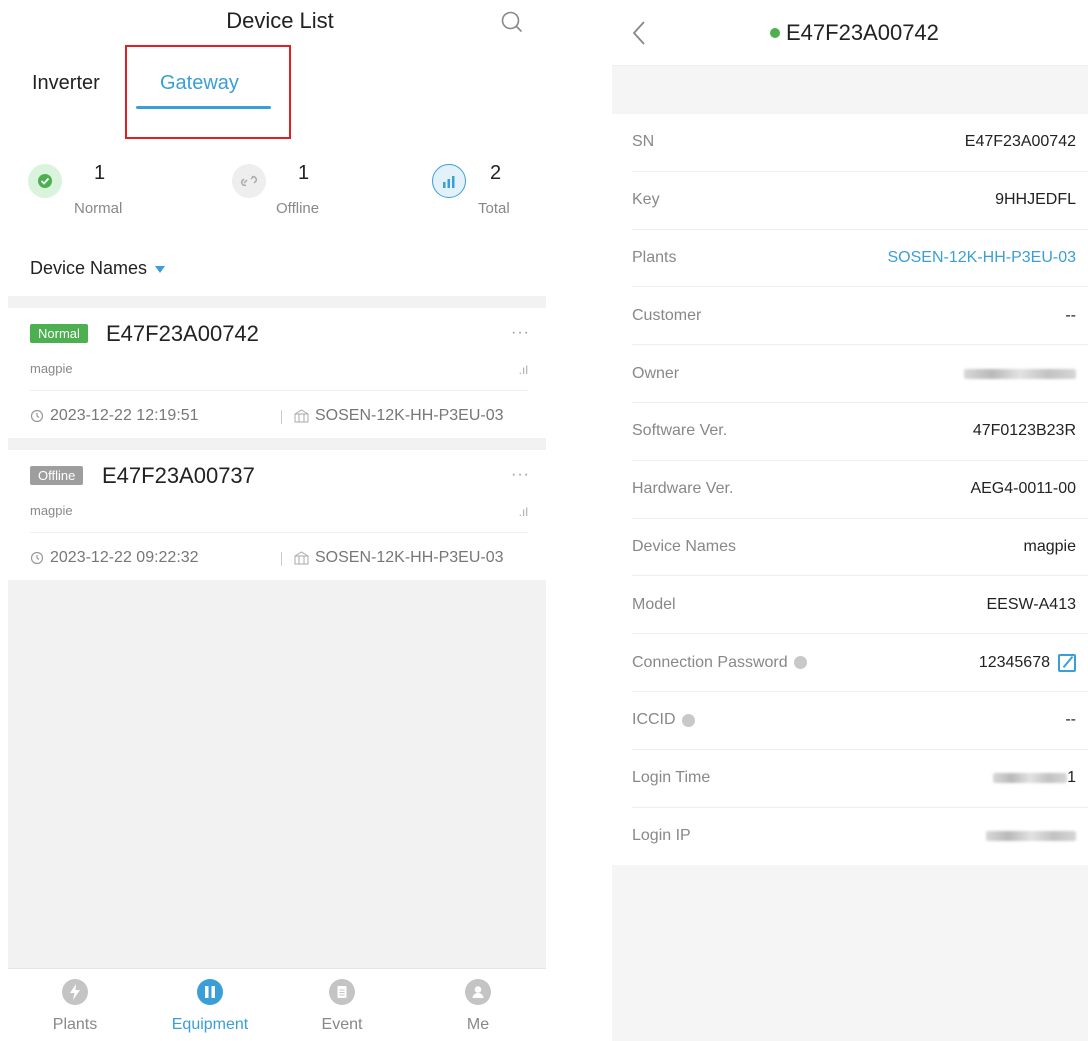  I want to click on status-badge: Offline, so click(57, 475).